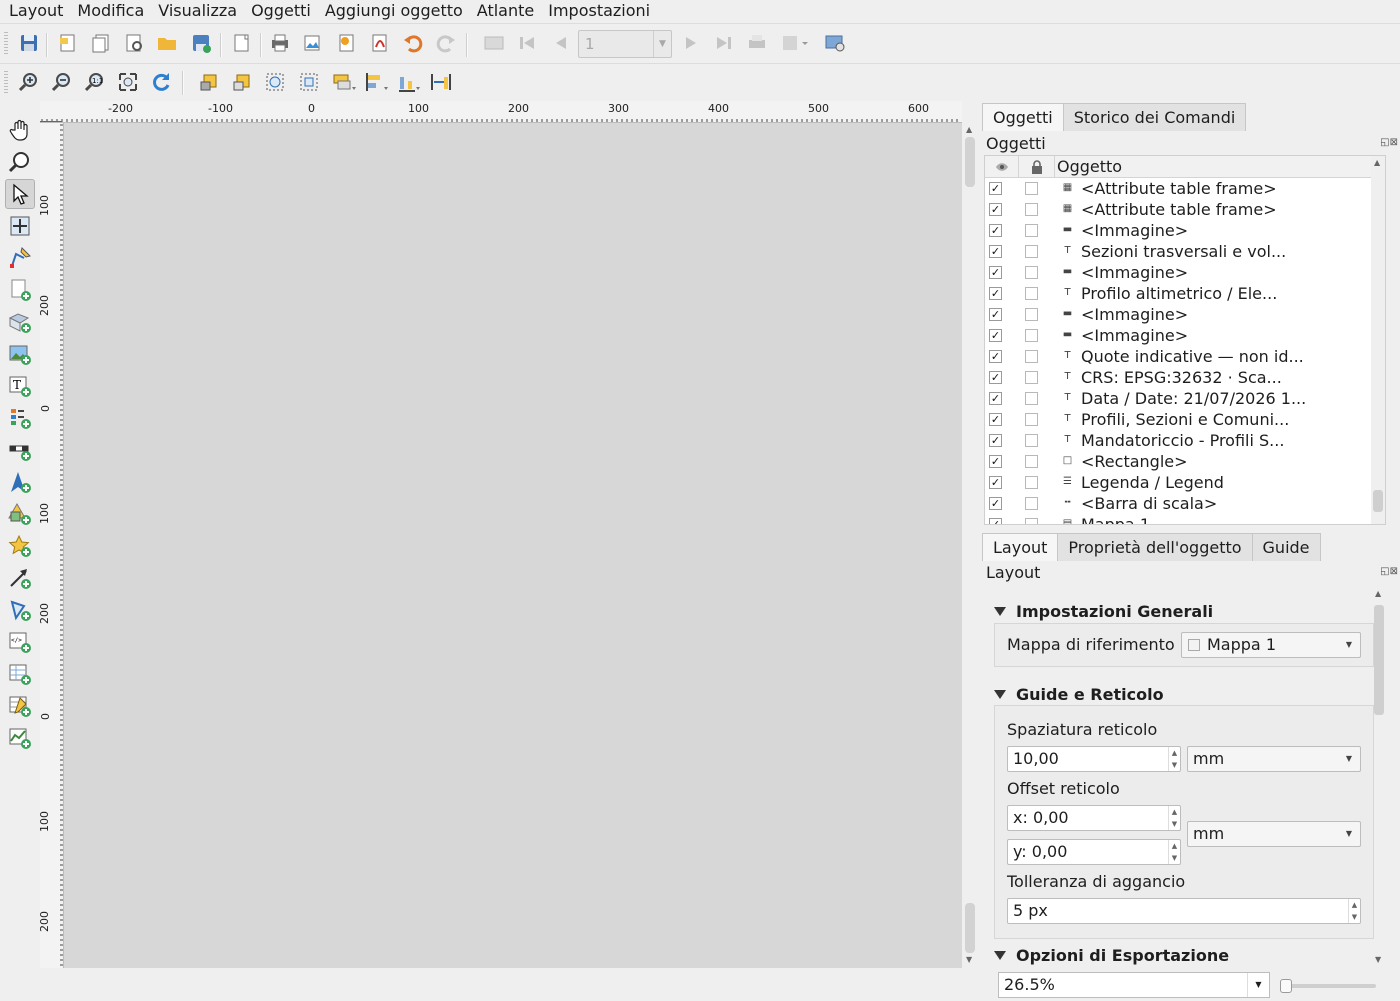 This screenshot has width=1400, height=1001. Describe the element at coordinates (413, 43) in the screenshot. I see `undo-icon` at that location.